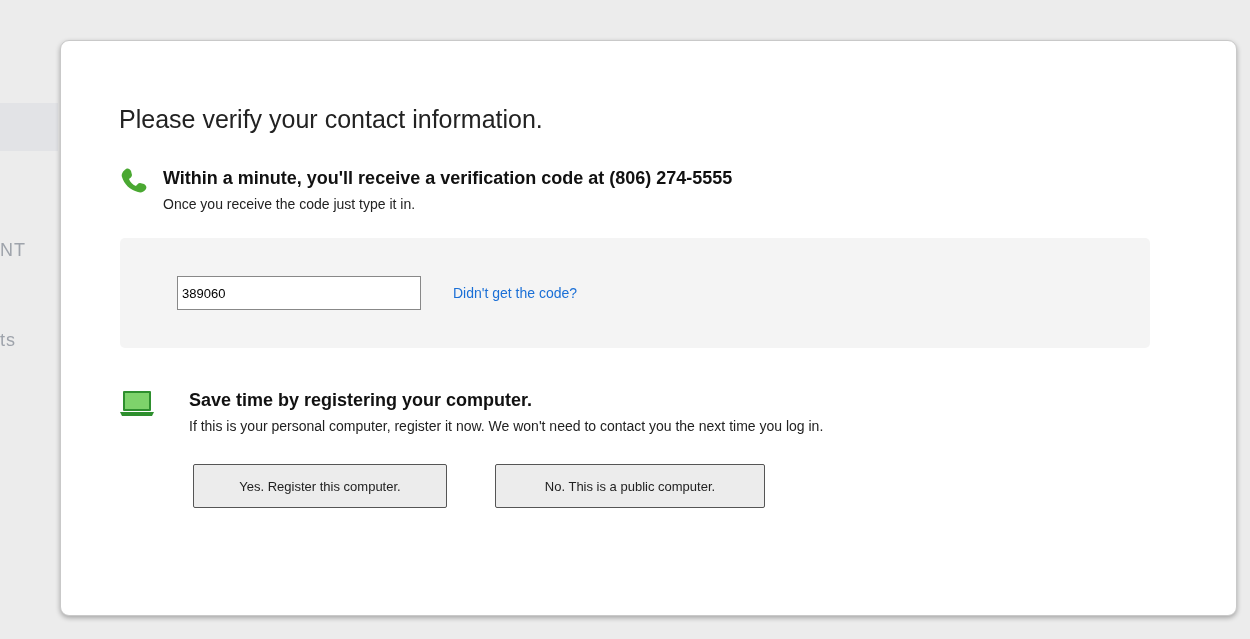 The height and width of the screenshot is (639, 1250). What do you see at coordinates (630, 486) in the screenshot?
I see `choice-button: No. This is a public computer.` at bounding box center [630, 486].